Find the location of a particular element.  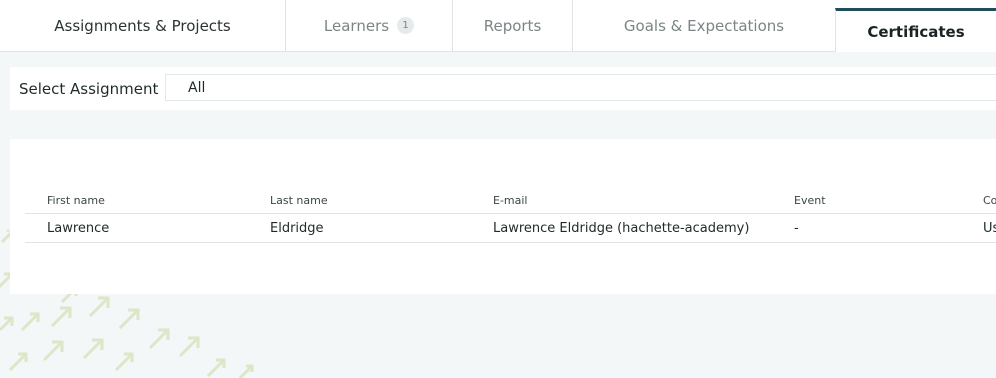

column-header-email: E-mail is located at coordinates (510, 200).